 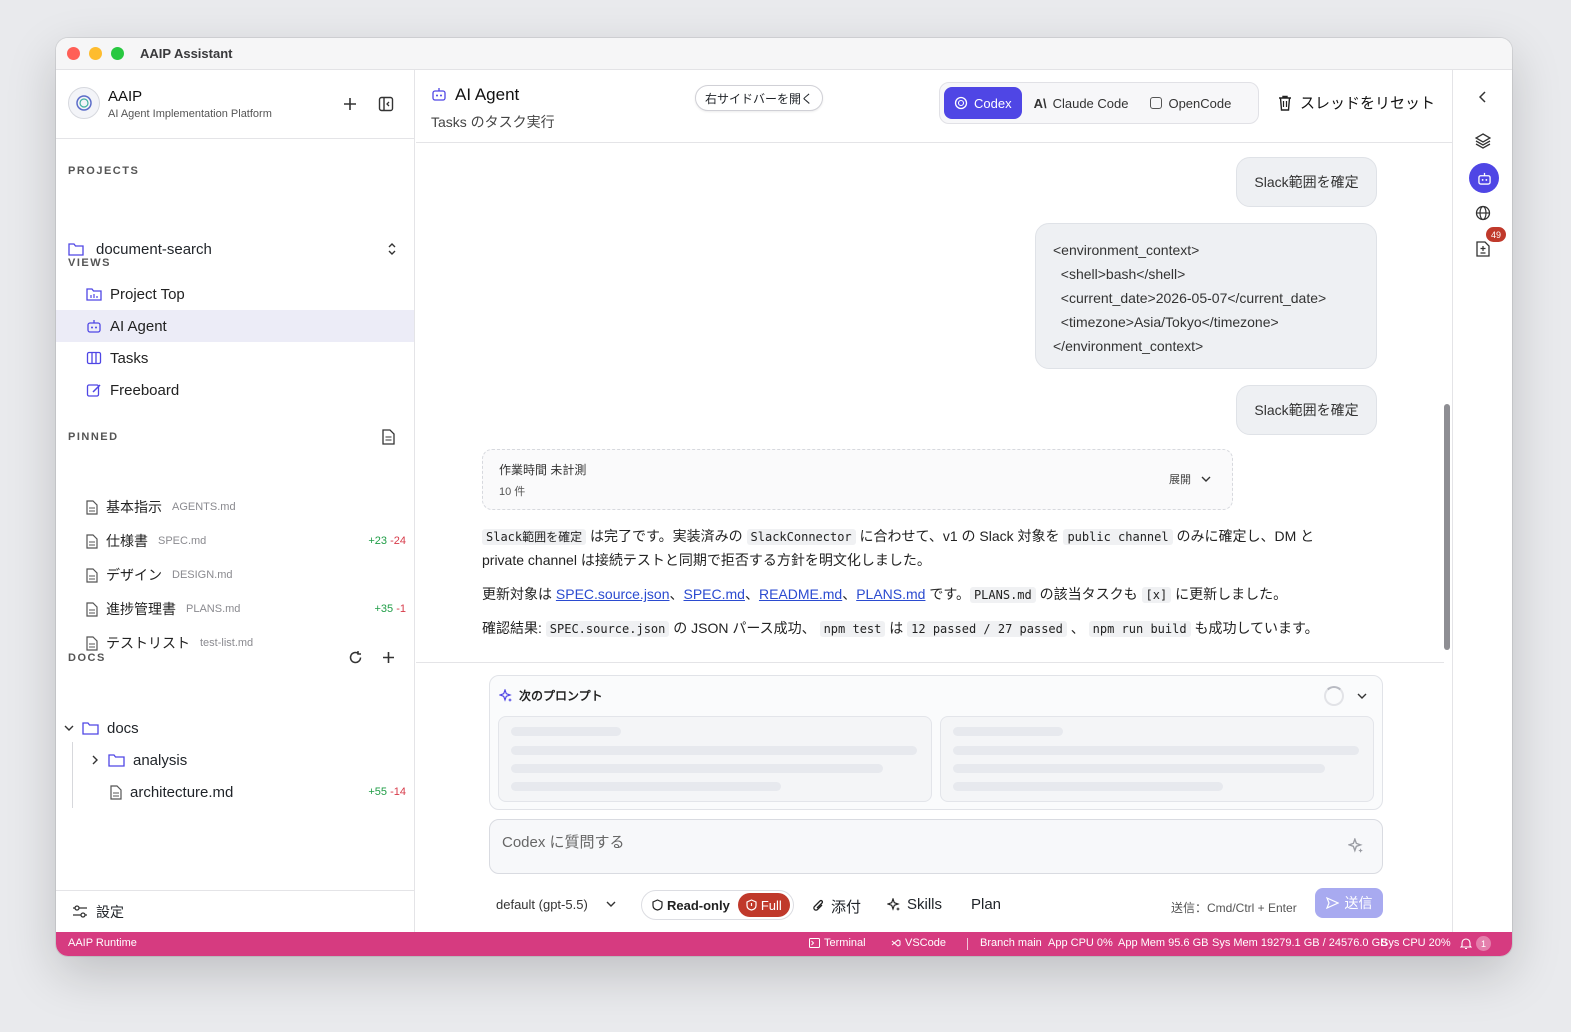 I want to click on sidebar-item-ai-agent: AI Agent, so click(x=235, y=326).